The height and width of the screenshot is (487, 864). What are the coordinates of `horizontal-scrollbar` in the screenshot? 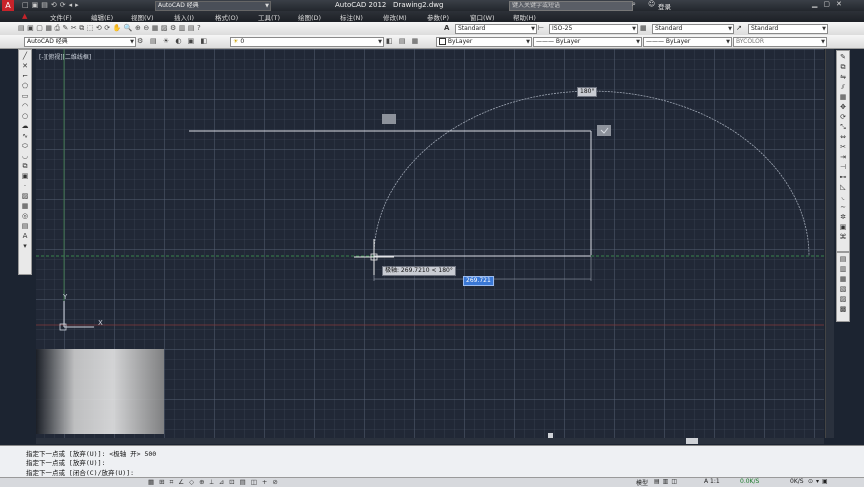 It's located at (430, 441).